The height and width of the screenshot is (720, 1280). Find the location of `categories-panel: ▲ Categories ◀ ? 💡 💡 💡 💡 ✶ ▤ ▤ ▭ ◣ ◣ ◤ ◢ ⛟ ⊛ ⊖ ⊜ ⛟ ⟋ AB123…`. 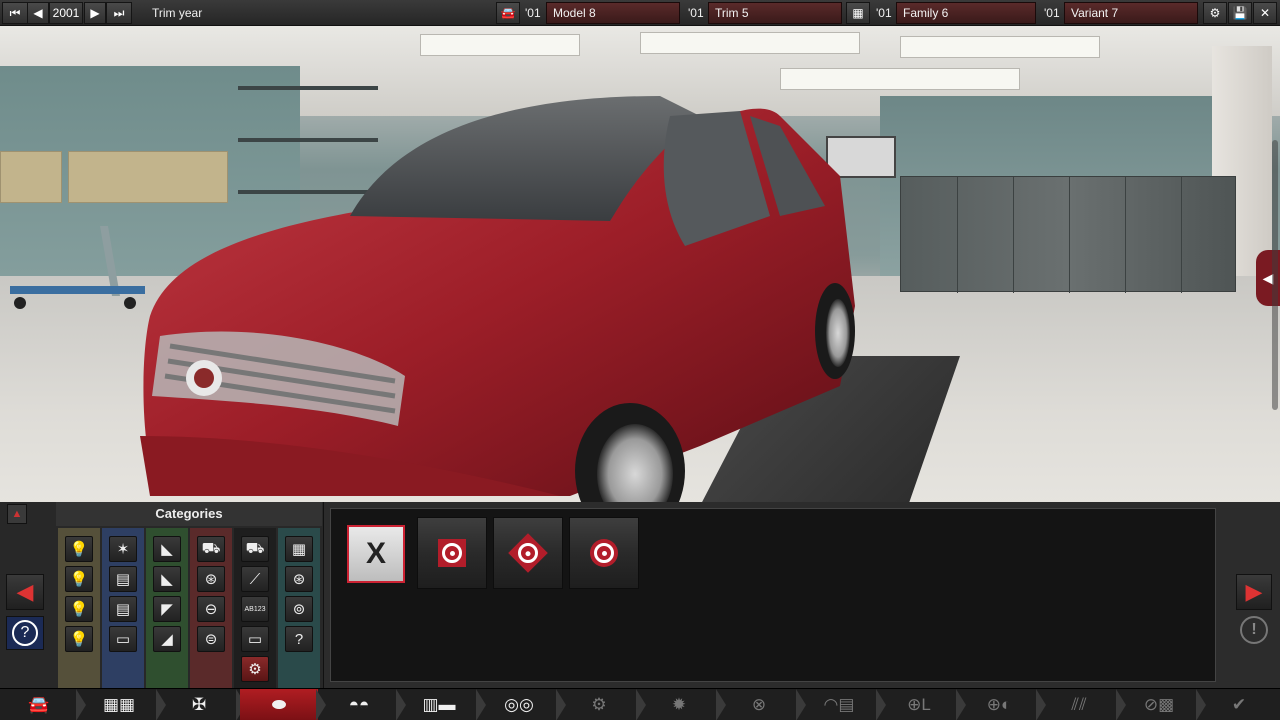

categories-panel: ▲ Categories ◀ ? 💡 💡 💡 💡 ✶ ▤ ▤ ▭ ◣ ◣ ◤ ◢ ⛟ ⊛ ⊖ ⊜ ⛟ ⟋ AB123… is located at coordinates (162, 595).